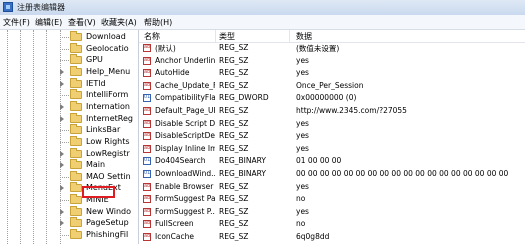 The image size is (525, 244). What do you see at coordinates (262, 8) in the screenshot?
I see `title-bar: 注册表编辑器` at bounding box center [262, 8].